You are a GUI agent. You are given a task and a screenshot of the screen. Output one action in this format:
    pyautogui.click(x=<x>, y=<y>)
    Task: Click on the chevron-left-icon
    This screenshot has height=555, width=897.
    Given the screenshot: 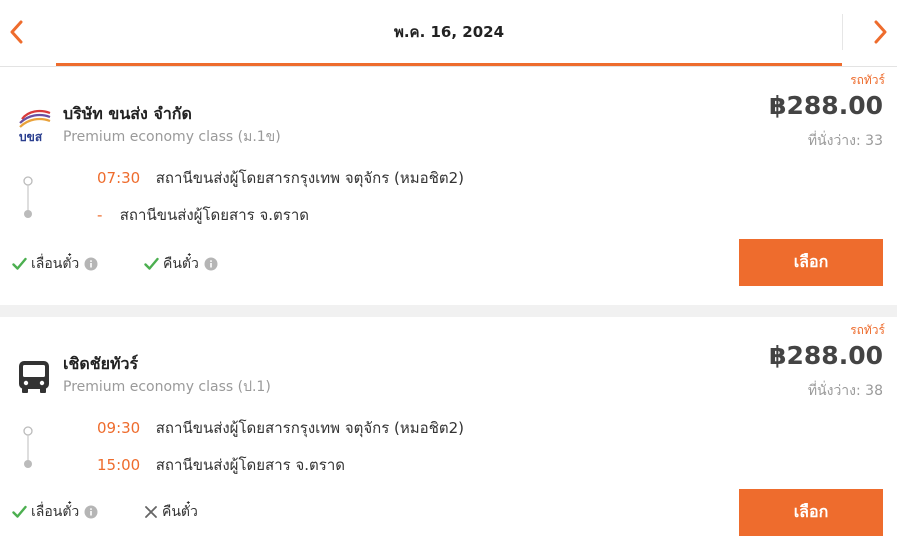 What is the action you would take?
    pyautogui.click(x=16, y=32)
    